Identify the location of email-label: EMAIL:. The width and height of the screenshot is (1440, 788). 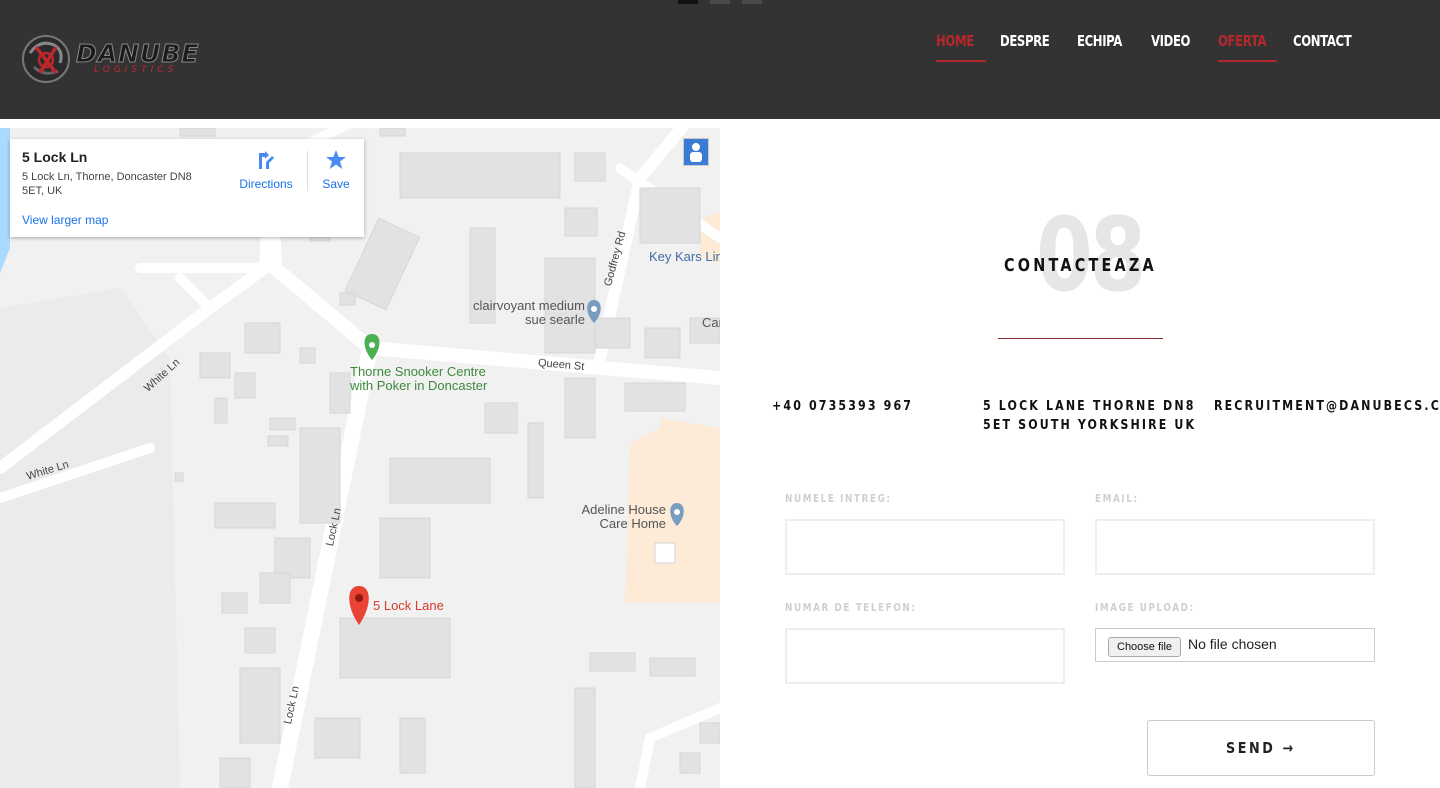
(1117, 498).